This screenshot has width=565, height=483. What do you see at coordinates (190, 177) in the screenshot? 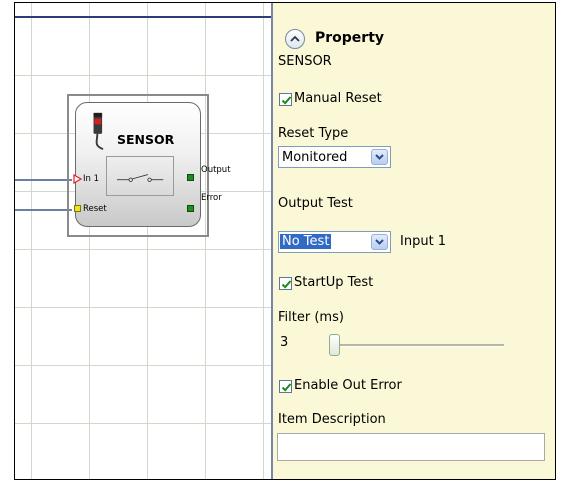
I see `output-port` at bounding box center [190, 177].